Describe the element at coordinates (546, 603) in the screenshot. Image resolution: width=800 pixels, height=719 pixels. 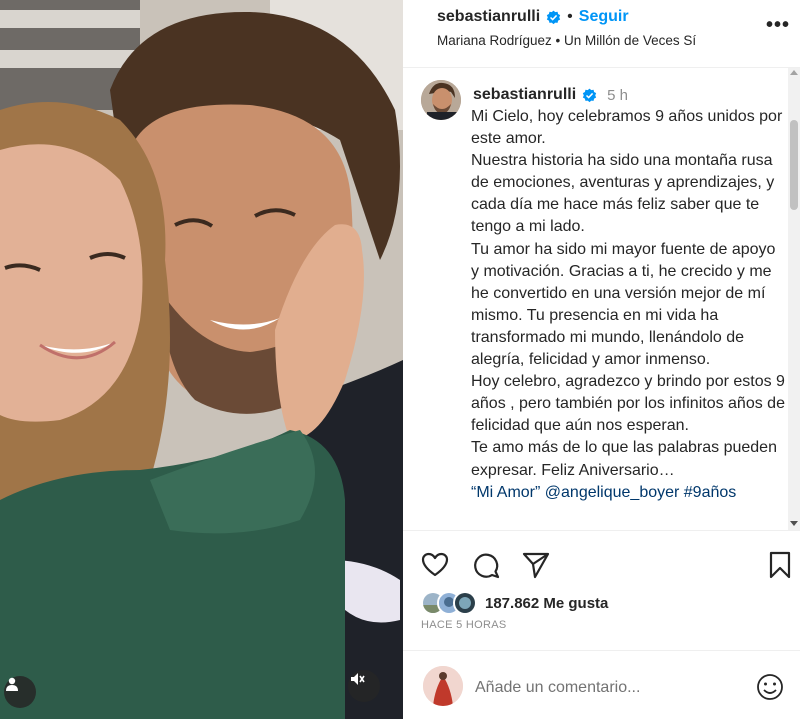
I see `likes-count: 187.862 Me gusta` at that location.